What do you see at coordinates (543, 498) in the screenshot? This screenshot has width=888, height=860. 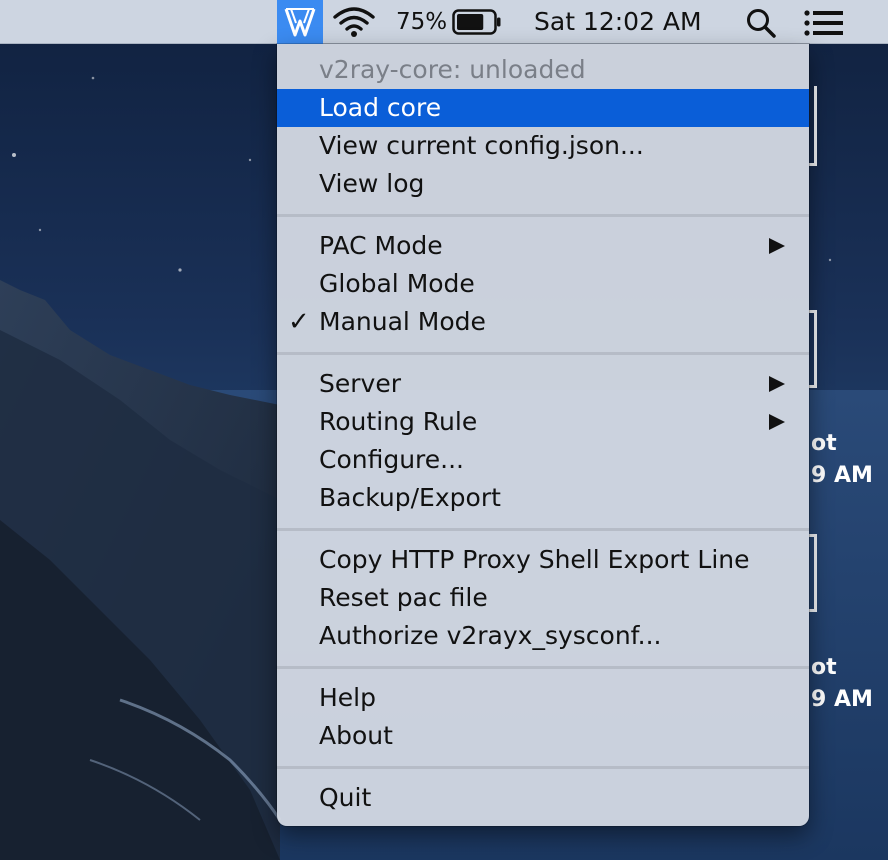 I see `menu-item-backup-export: Backup/Export` at bounding box center [543, 498].